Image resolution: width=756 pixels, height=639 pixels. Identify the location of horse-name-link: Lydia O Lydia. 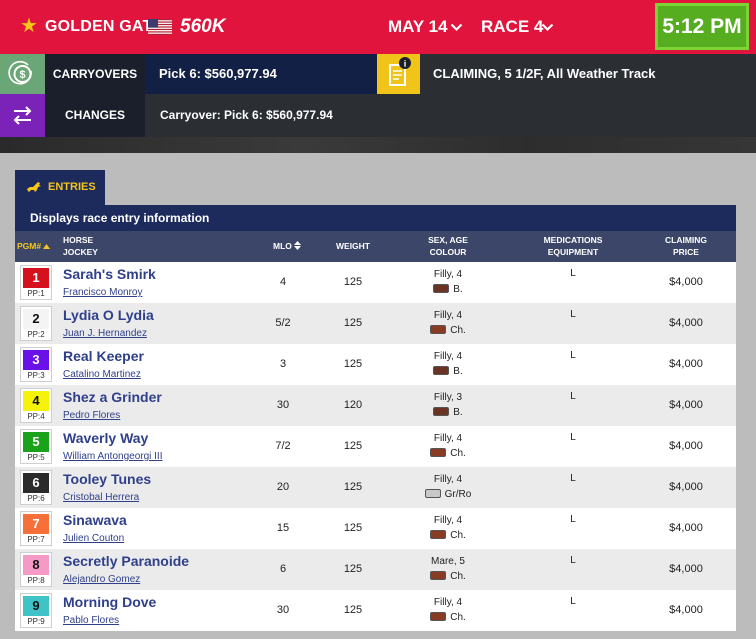
(108, 315).